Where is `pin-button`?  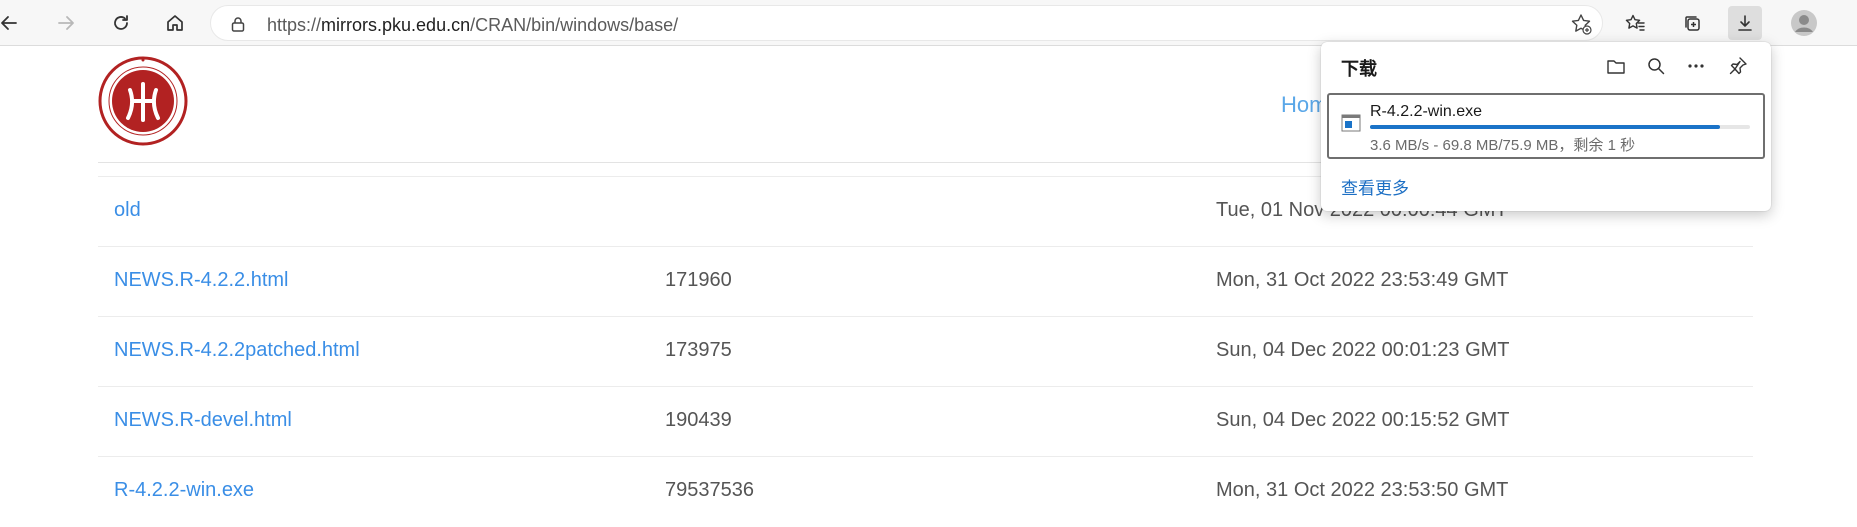 pin-button is located at coordinates (1738, 66).